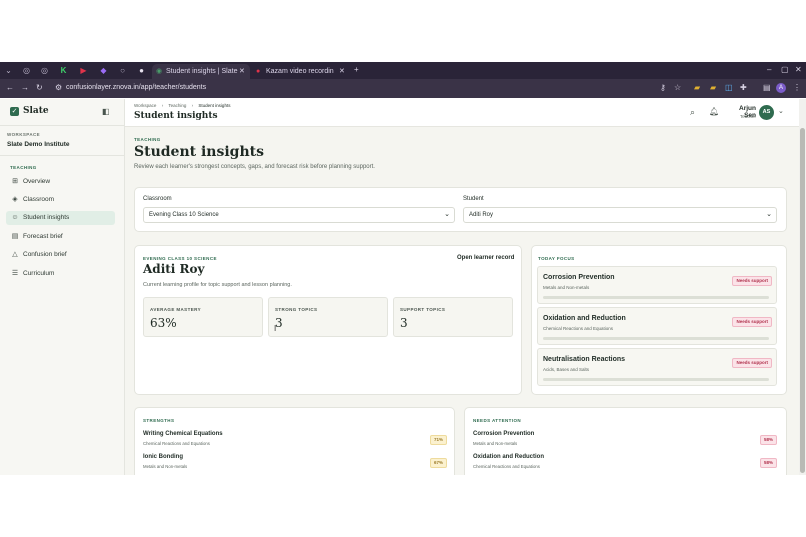  I want to click on sidebar-item-forecast-brief: ▤ Forecast brief, so click(60, 237).